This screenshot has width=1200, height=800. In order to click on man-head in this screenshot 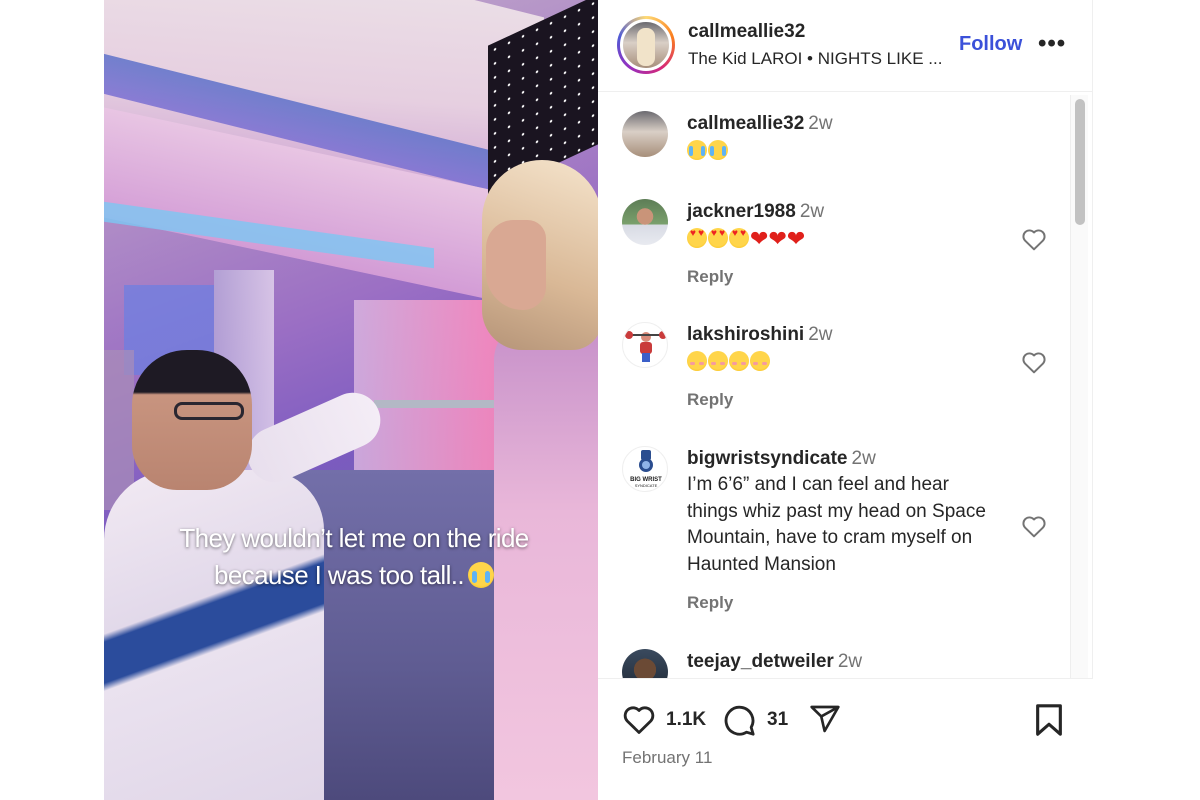, I will do `click(192, 420)`.